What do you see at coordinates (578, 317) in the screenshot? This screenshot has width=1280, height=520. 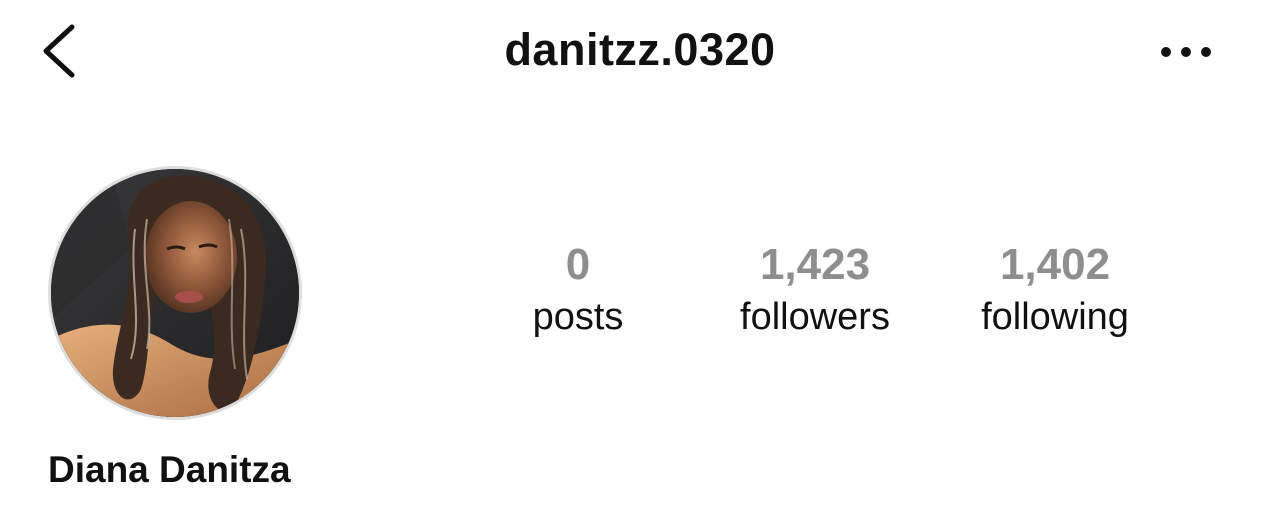 I see `posts-label: posts` at bounding box center [578, 317].